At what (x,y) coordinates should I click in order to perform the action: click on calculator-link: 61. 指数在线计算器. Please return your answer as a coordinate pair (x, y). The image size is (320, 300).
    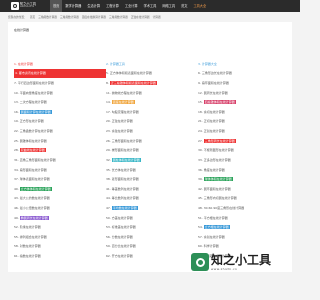
    Looking at the image, I should click on (60, 256).